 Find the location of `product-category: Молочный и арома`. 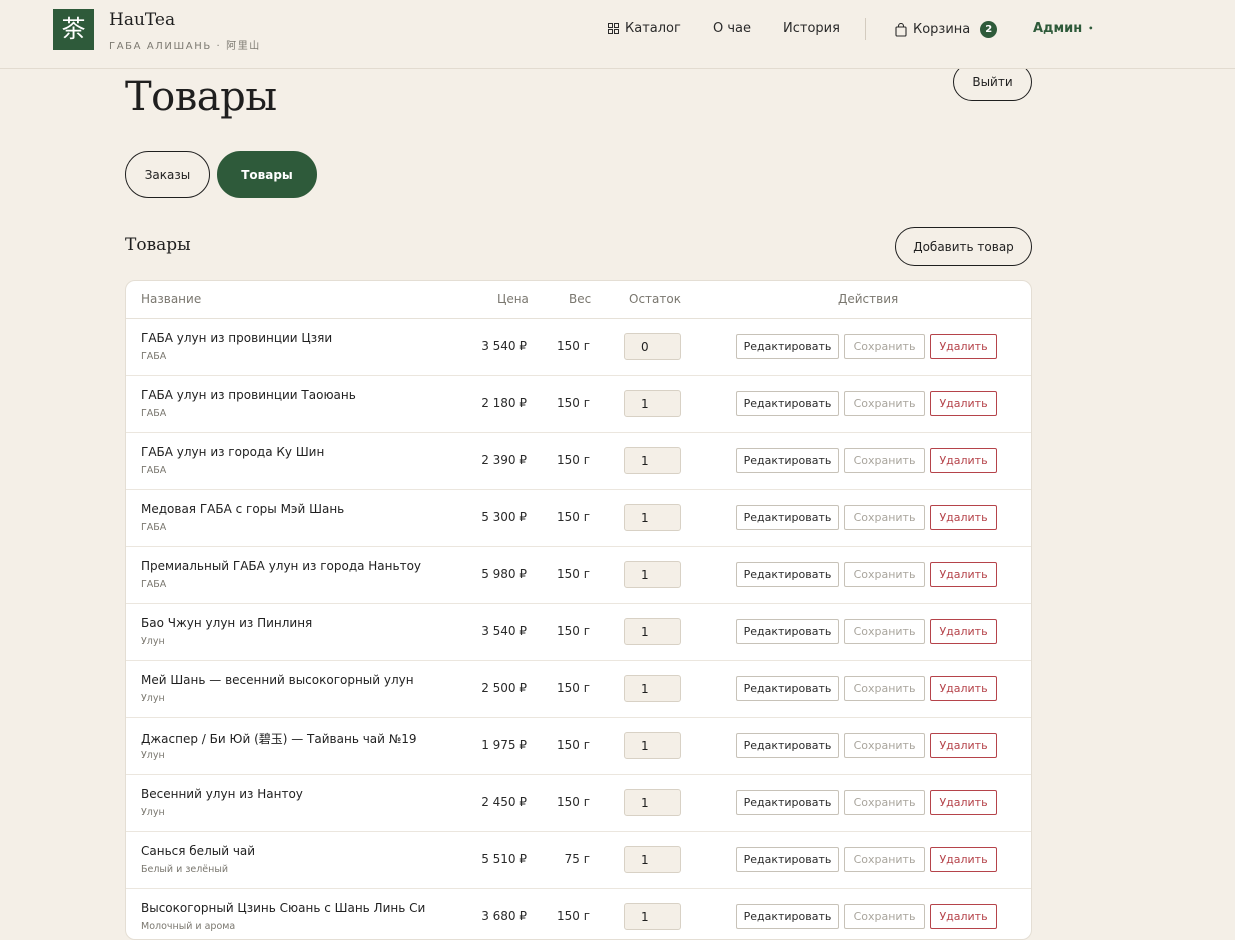

product-category: Молочный и арома is located at coordinates (188, 926).